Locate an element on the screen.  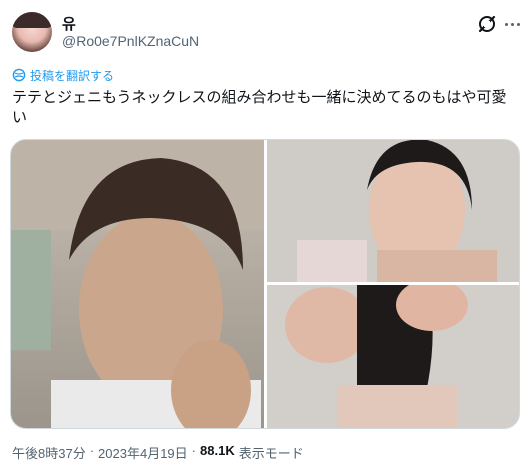
translate-link: 投稿を翻訳する is located at coordinates (63, 75).